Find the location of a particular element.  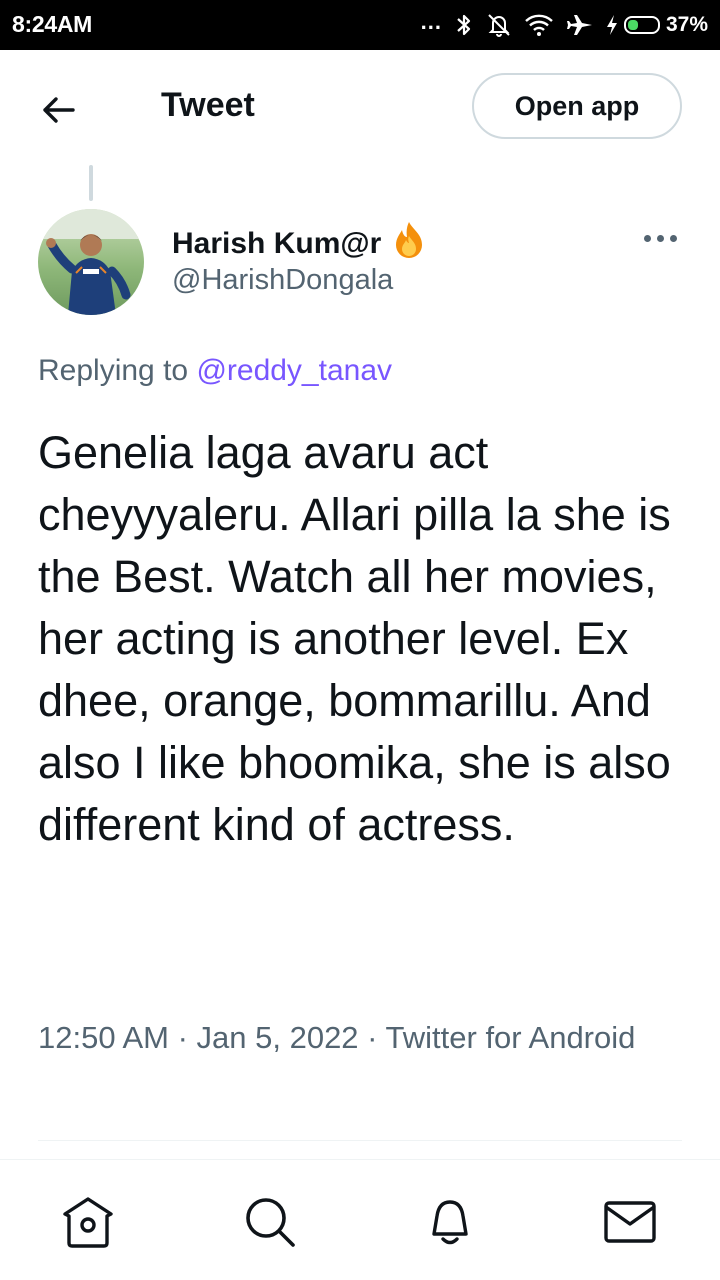

messages-mail-icon is located at coordinates (630, 1222).